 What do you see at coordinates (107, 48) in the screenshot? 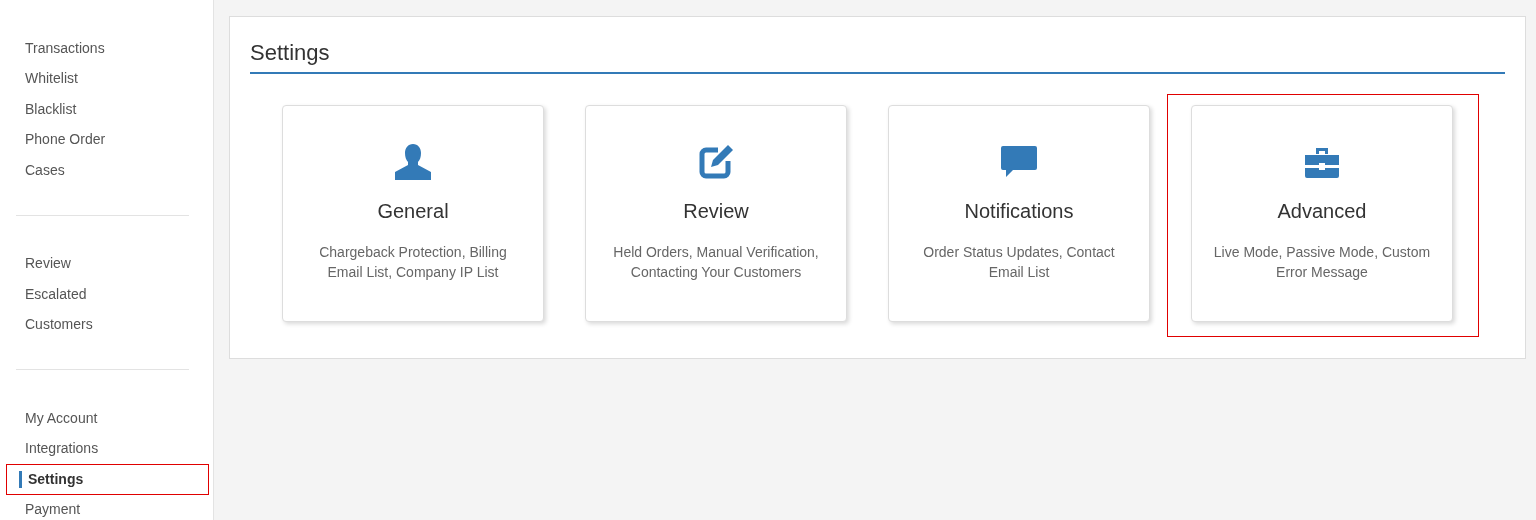
I see `sidebar-item: Transactions` at bounding box center [107, 48].